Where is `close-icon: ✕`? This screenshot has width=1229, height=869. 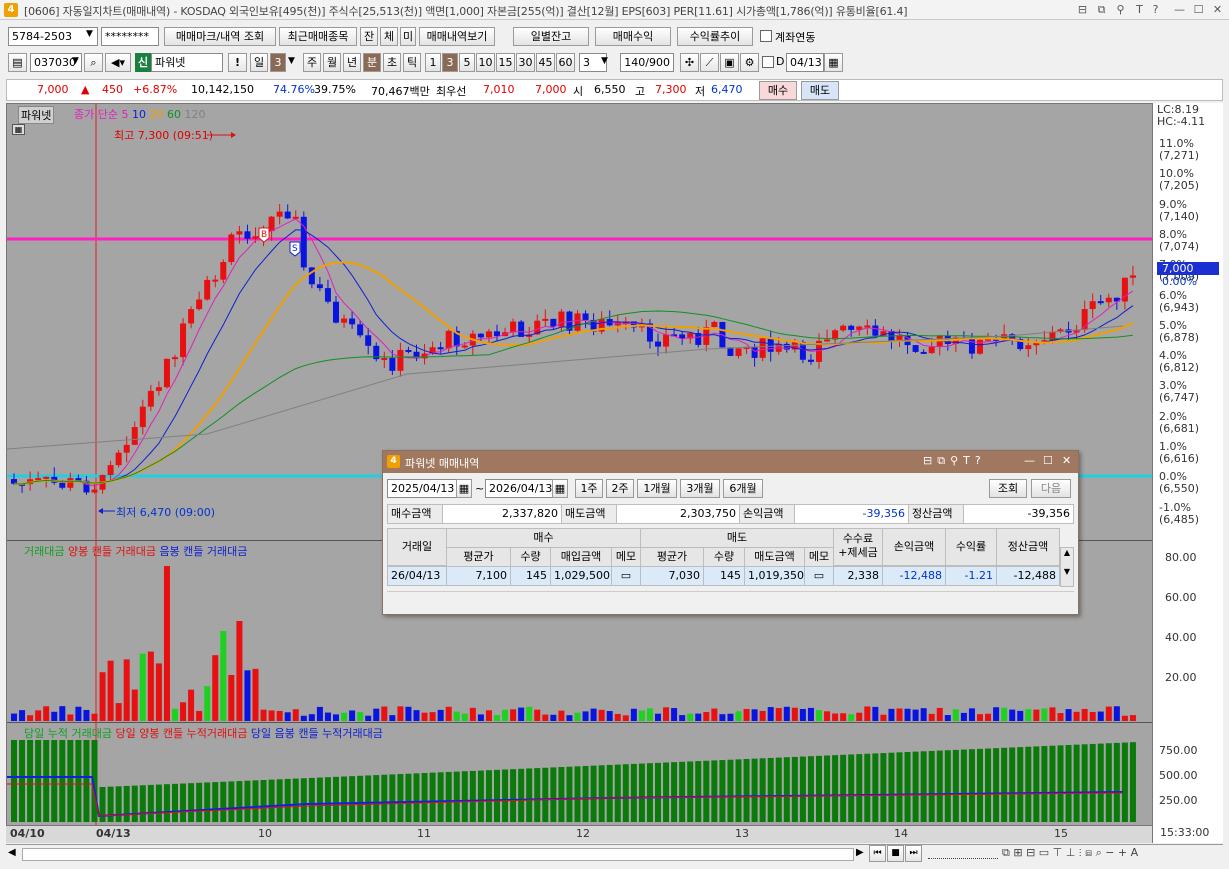
close-icon: ✕ is located at coordinates (1217, 9).